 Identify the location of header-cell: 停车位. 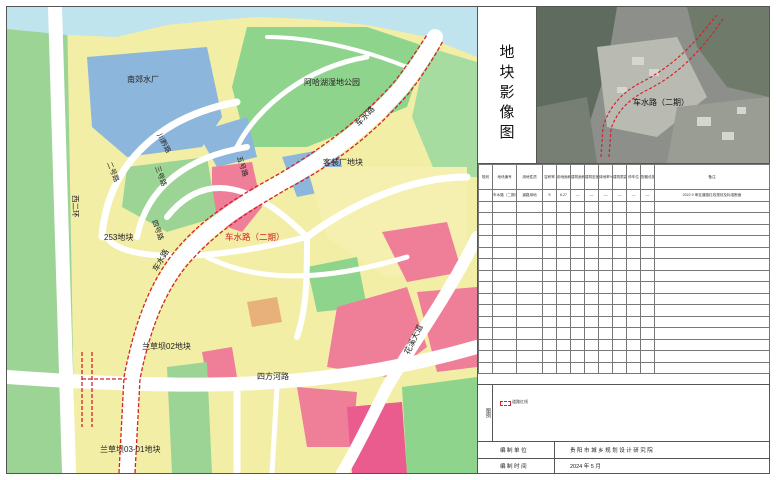
(633, 177).